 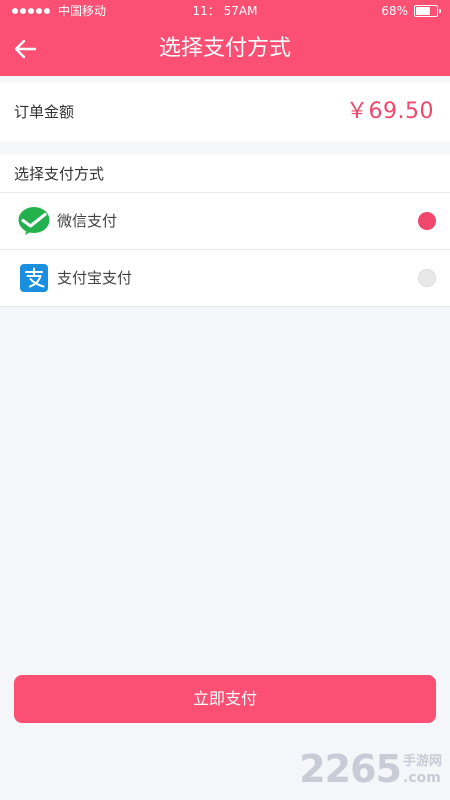 I want to click on order-amount-value: ￥69.50, so click(x=390, y=111).